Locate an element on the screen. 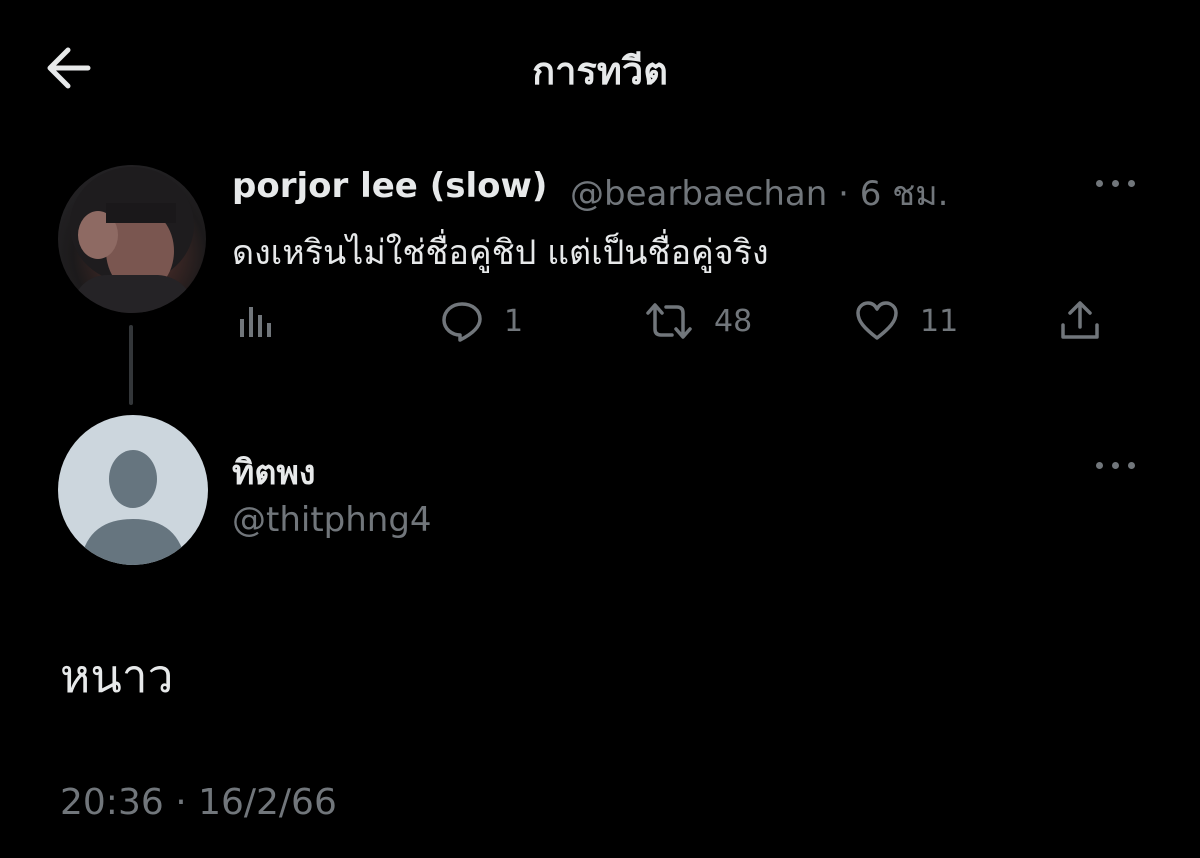  parent-author-name: porjor lee (slow) is located at coordinates (389, 186).